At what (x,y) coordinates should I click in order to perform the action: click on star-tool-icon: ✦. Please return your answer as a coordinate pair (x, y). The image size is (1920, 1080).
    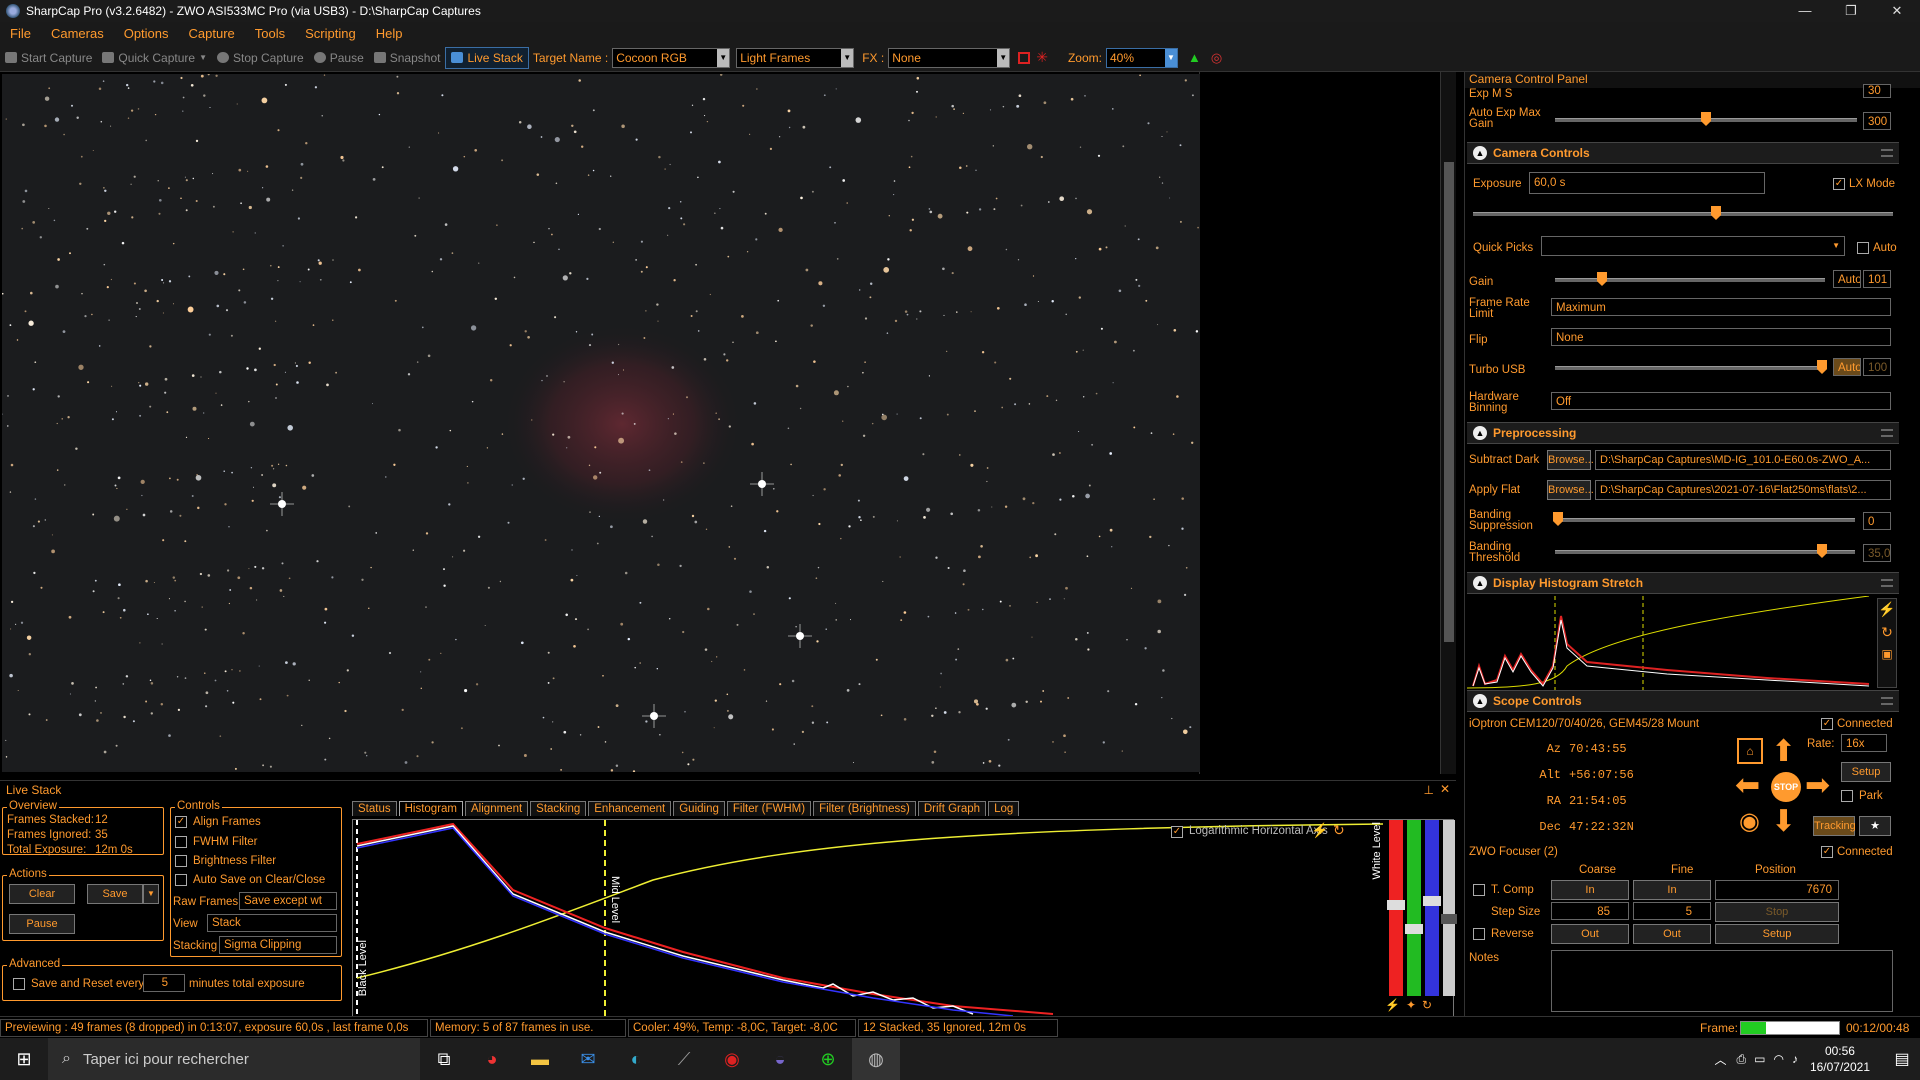
    Looking at the image, I should click on (1411, 1006).